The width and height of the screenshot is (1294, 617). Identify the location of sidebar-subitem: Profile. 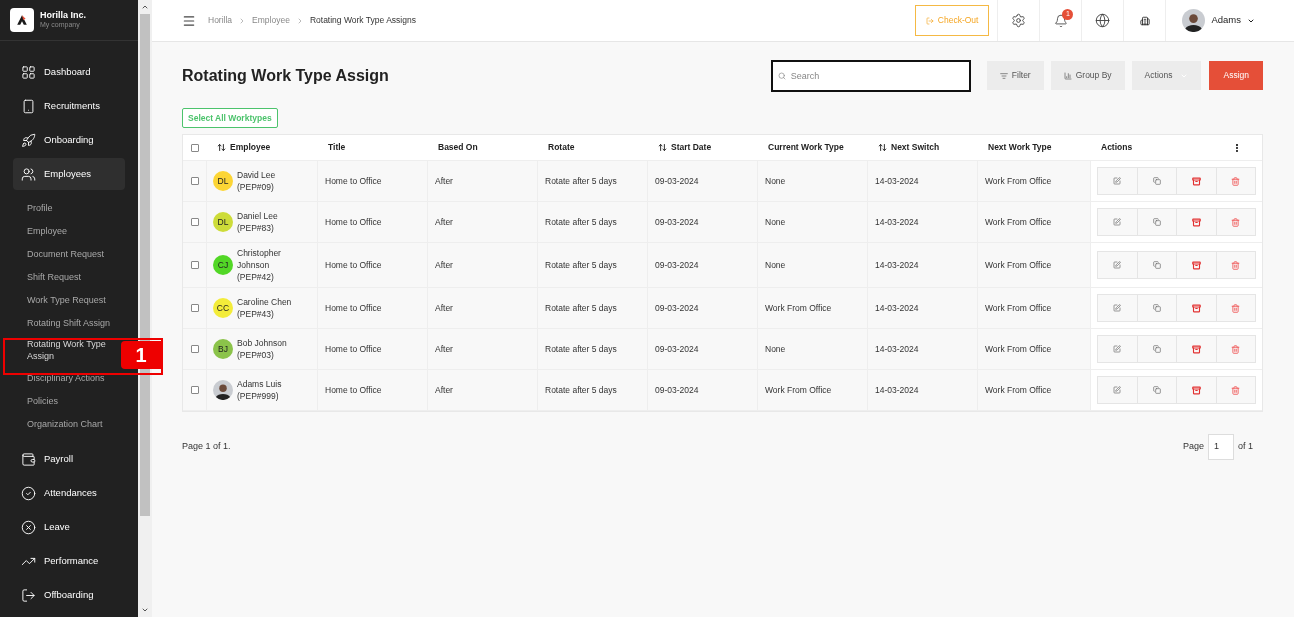
(69, 207).